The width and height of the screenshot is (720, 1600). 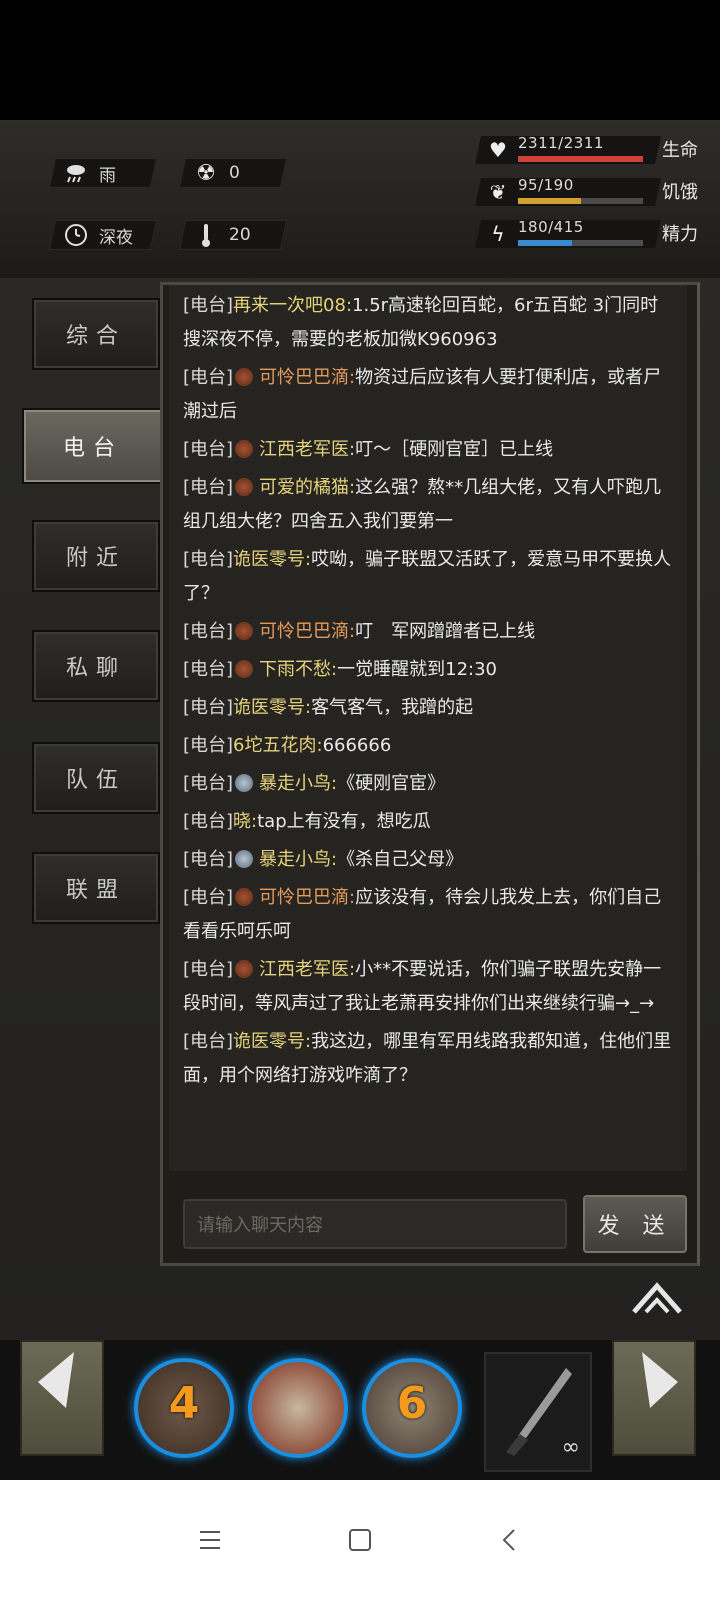 I want to click on chat-message: [电台]诡医零号:客气客气，我蹭的起, so click(x=428, y=708).